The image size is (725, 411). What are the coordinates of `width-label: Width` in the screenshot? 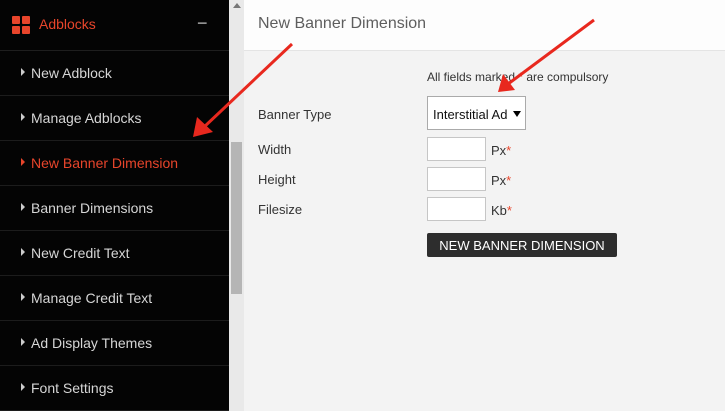 It's located at (275, 149).